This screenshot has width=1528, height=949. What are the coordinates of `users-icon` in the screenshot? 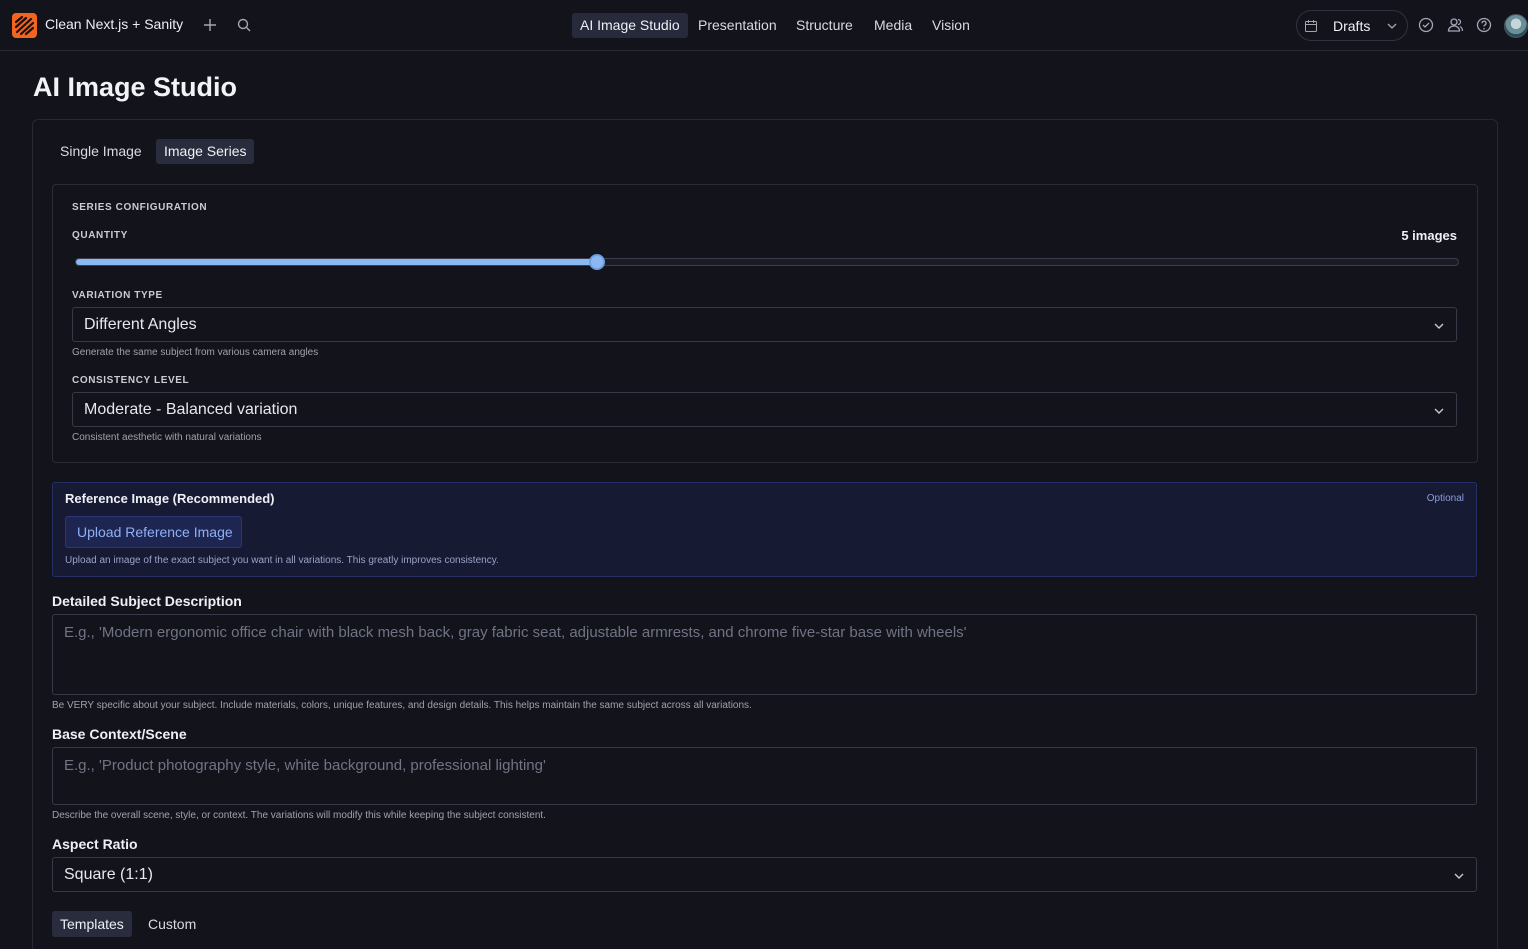 It's located at (1455, 25).